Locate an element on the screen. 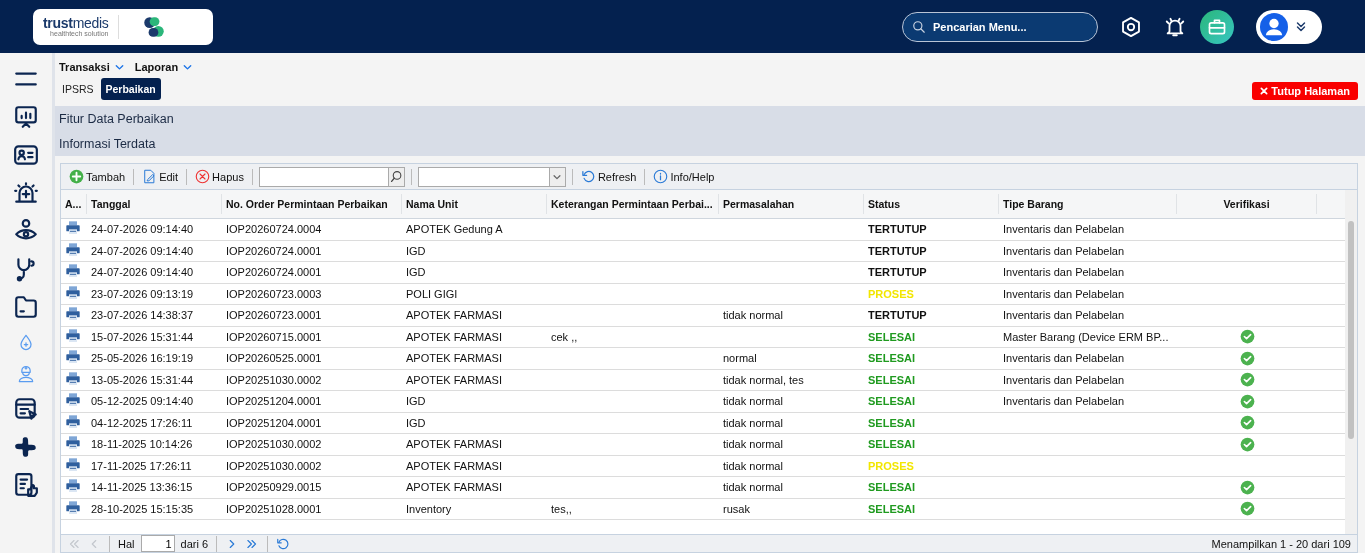  column-header: Permasalahan is located at coordinates (791, 204).